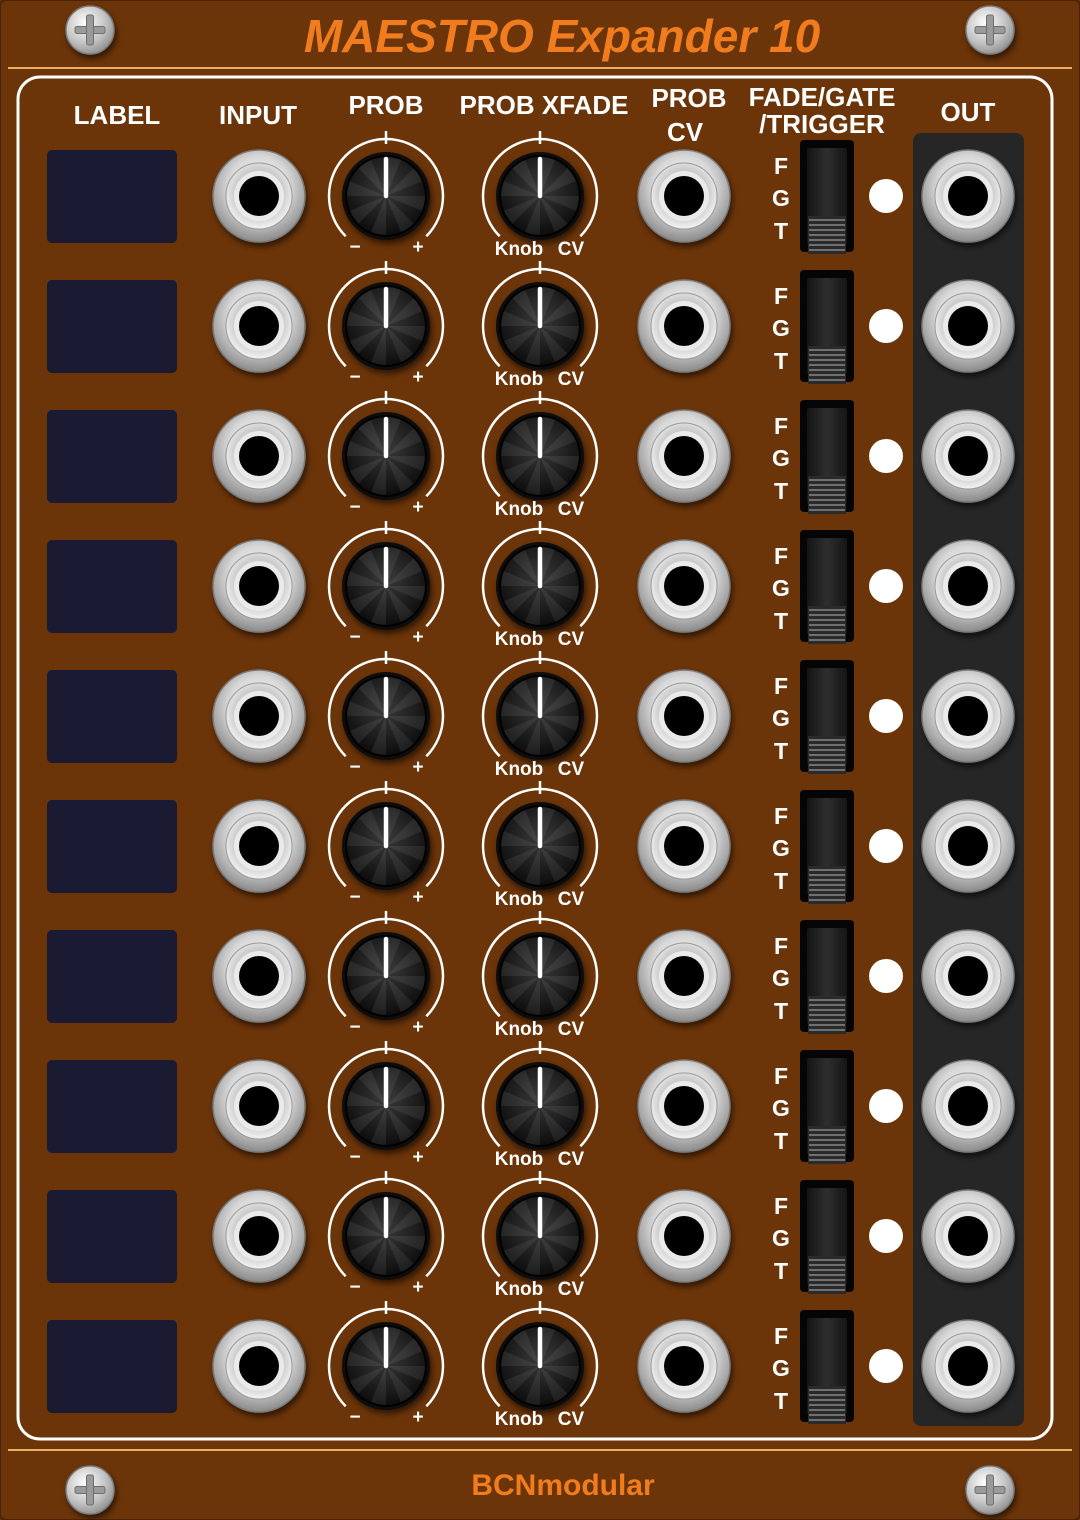 This screenshot has width=1080, height=1520. I want to click on header-prob-cv-line1: PROB, so click(688, 98).